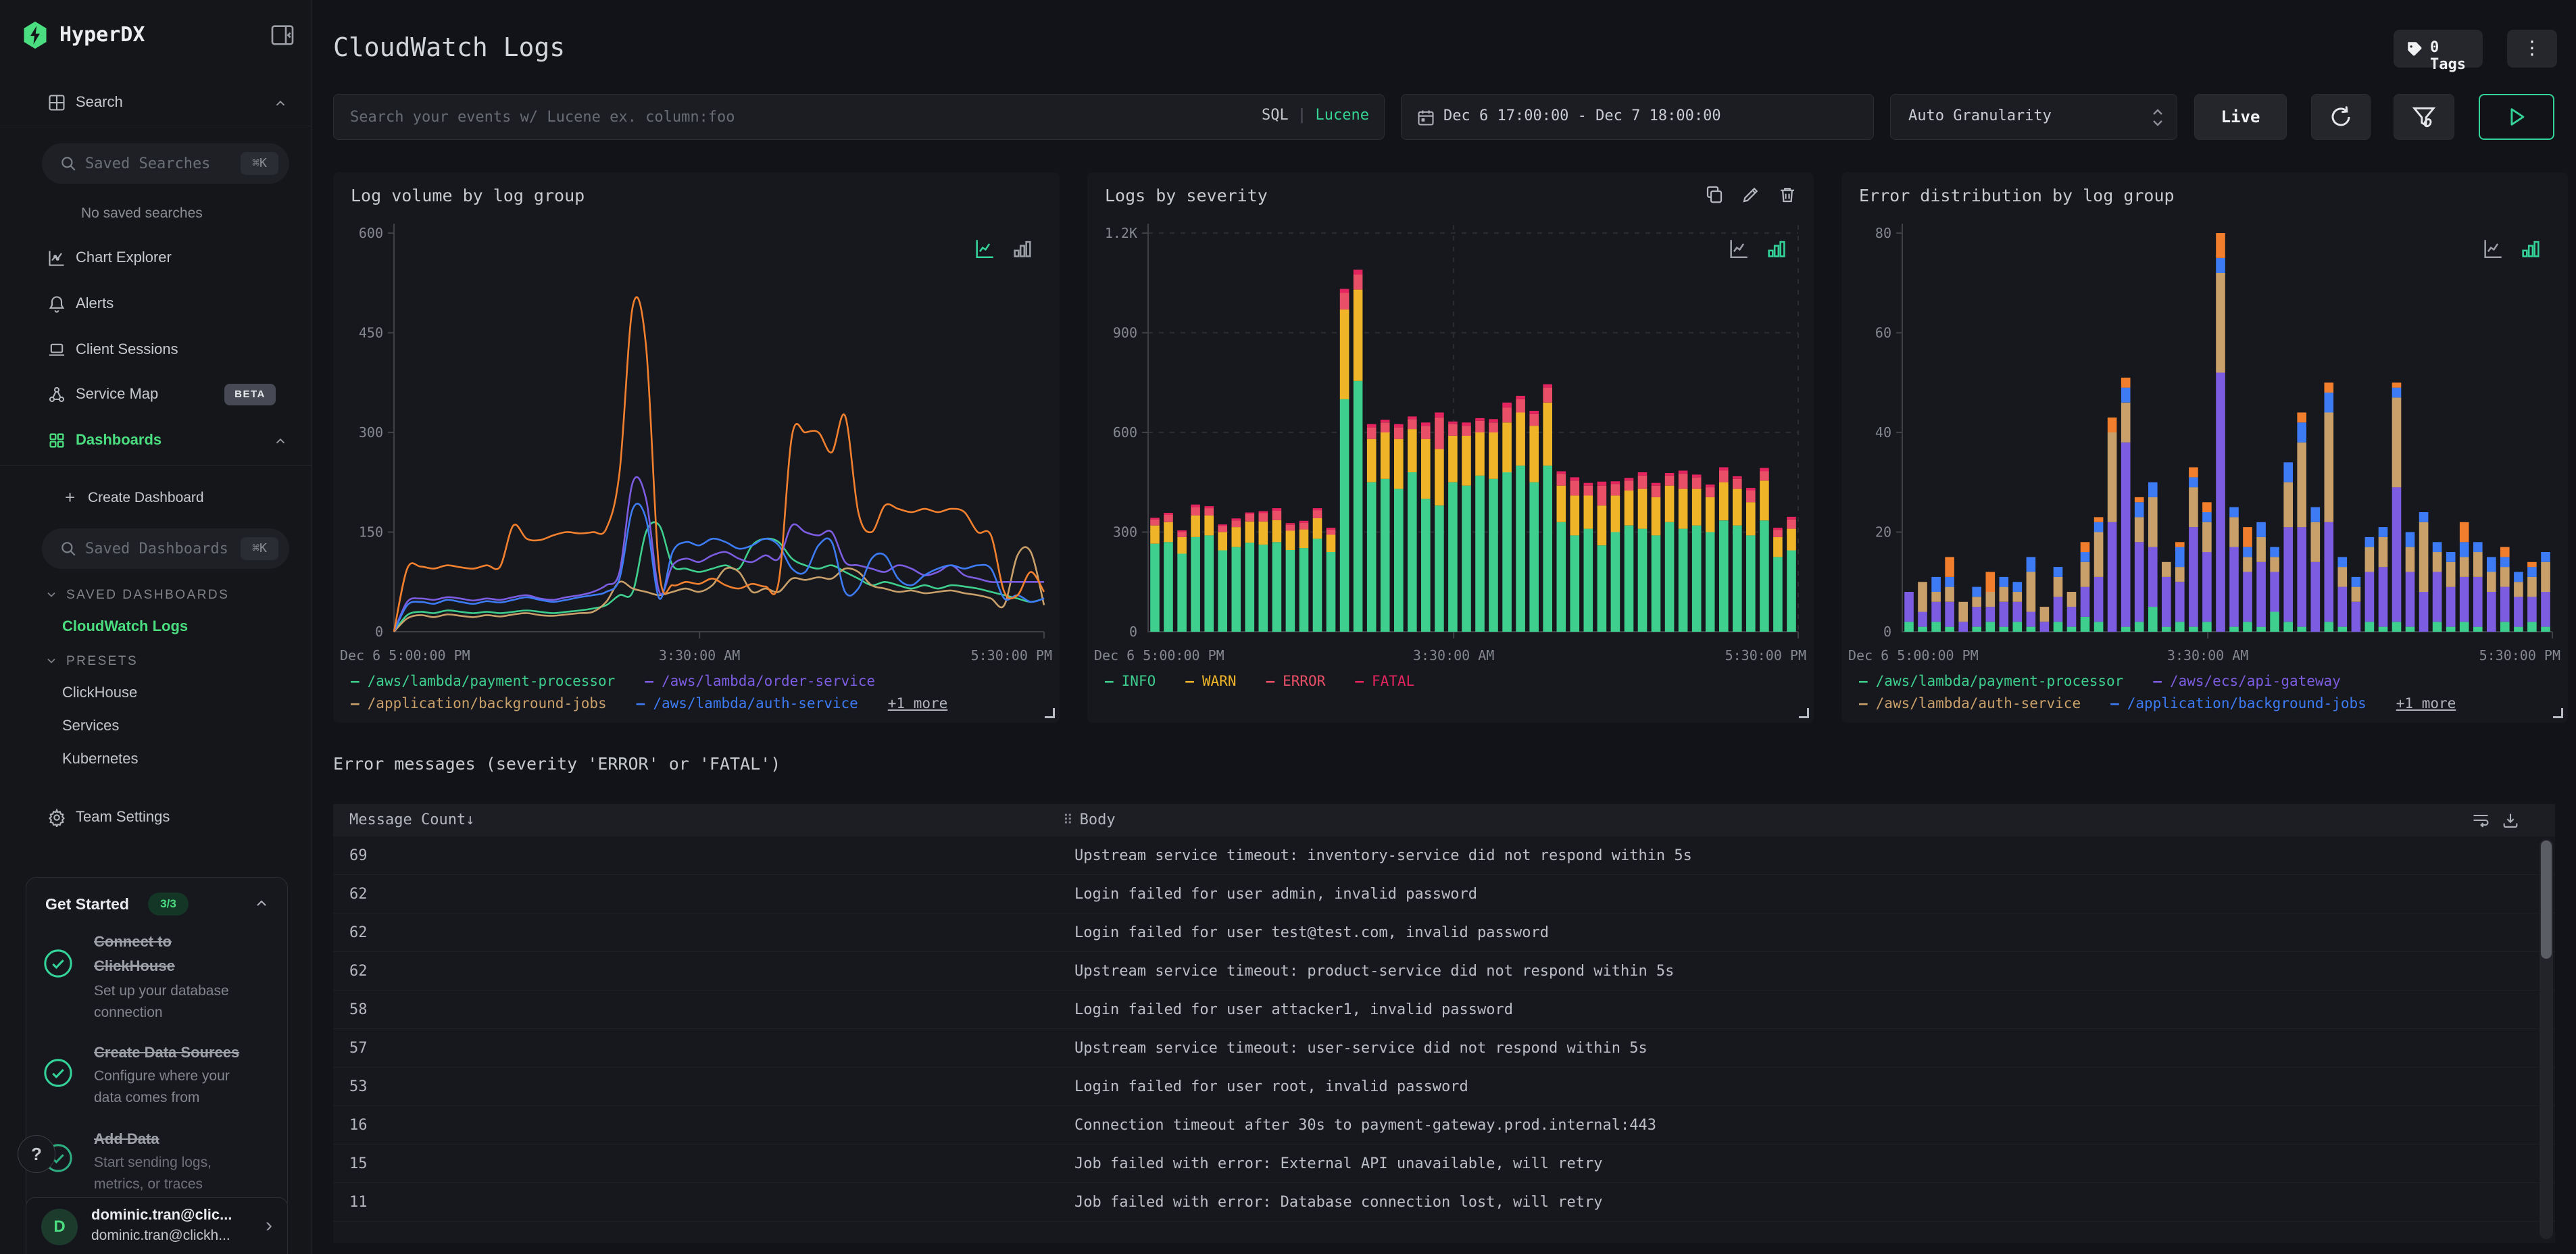 The image size is (2576, 1254). What do you see at coordinates (269, 1225) in the screenshot?
I see `chevron-right-icon: ›` at bounding box center [269, 1225].